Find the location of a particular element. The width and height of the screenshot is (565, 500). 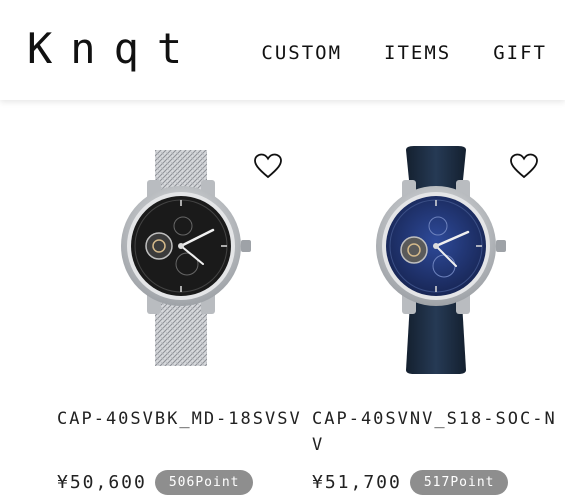

price-row: ¥51,700 517Point is located at coordinates (410, 482).